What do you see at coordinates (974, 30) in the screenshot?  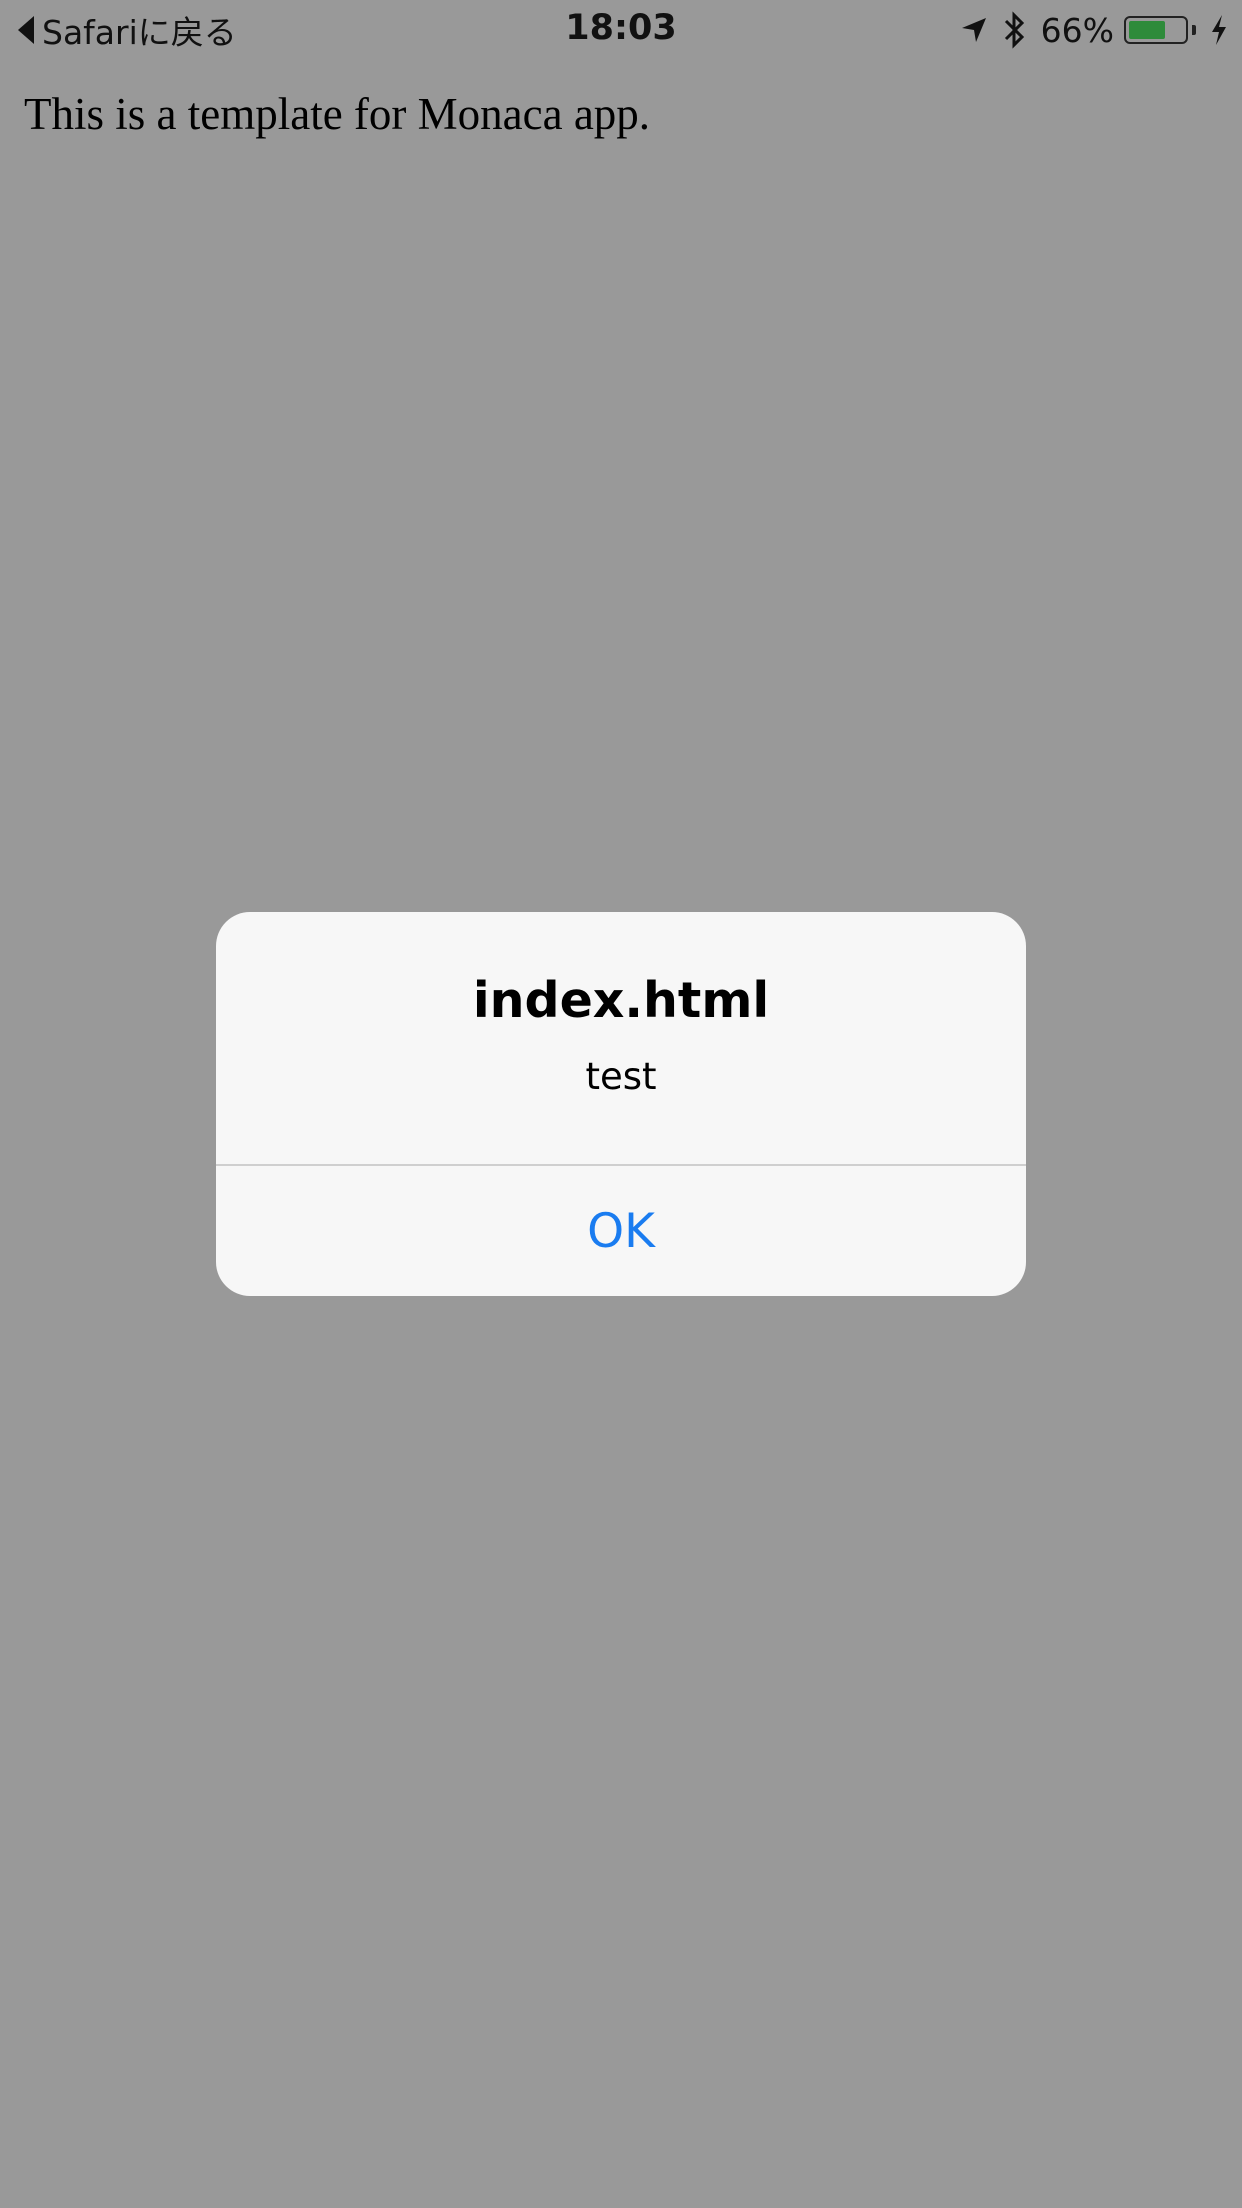 I see `location-arrow-icon` at bounding box center [974, 30].